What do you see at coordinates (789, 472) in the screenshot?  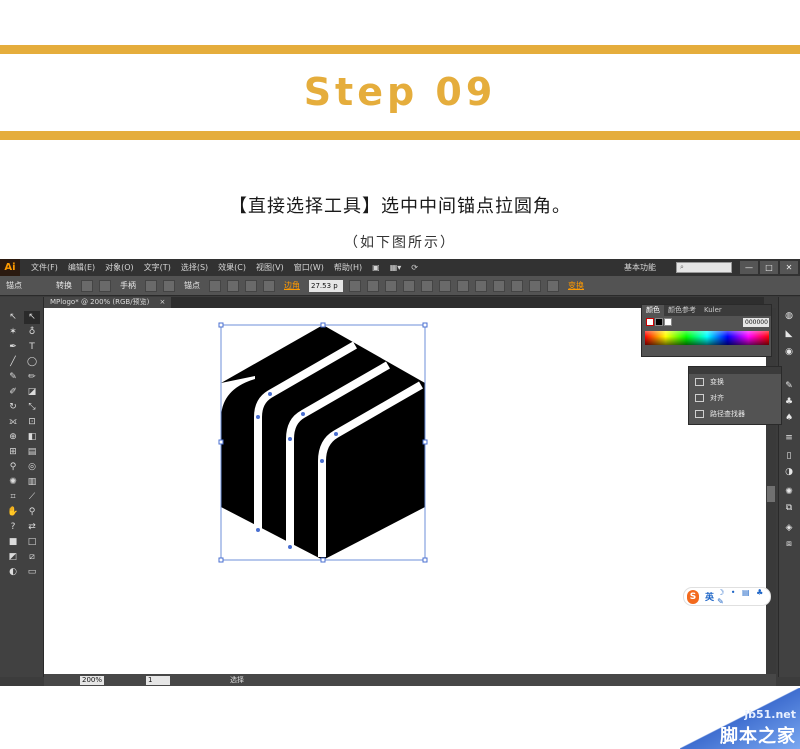 I see `transparency-icon: ◑` at bounding box center [789, 472].